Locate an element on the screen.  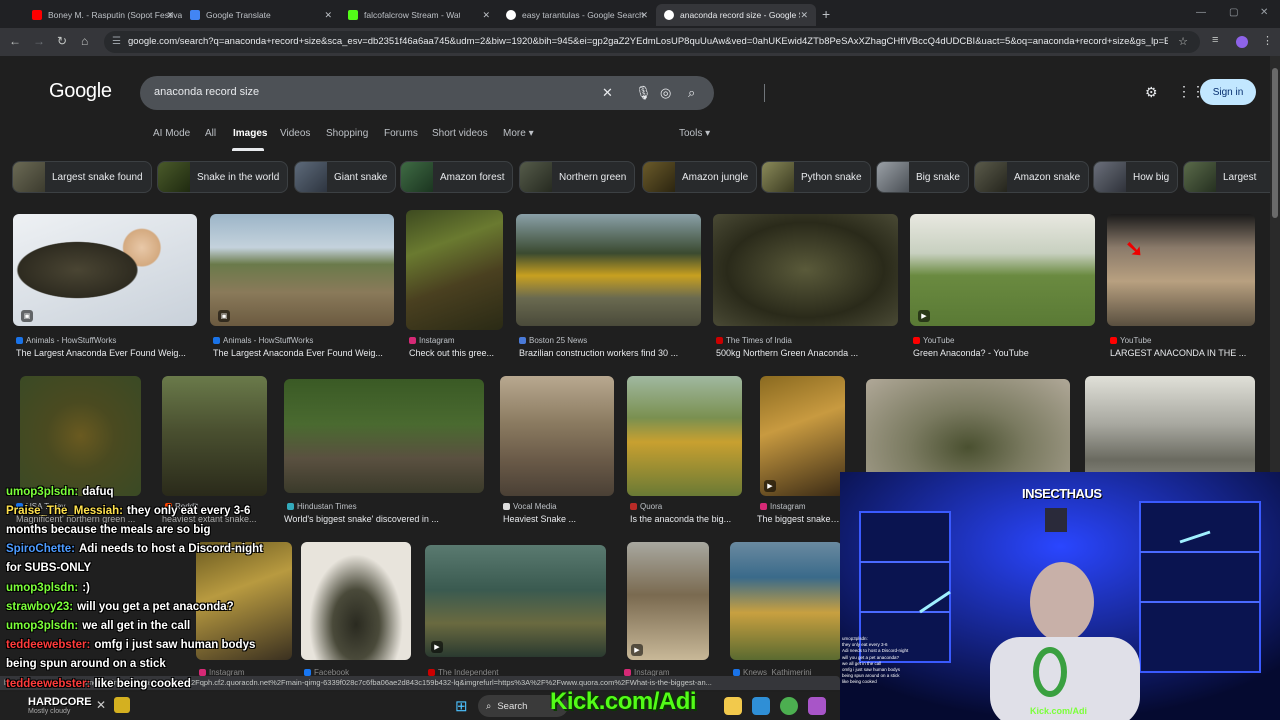
chip: Snake in the world is located at coordinates (223, 177).